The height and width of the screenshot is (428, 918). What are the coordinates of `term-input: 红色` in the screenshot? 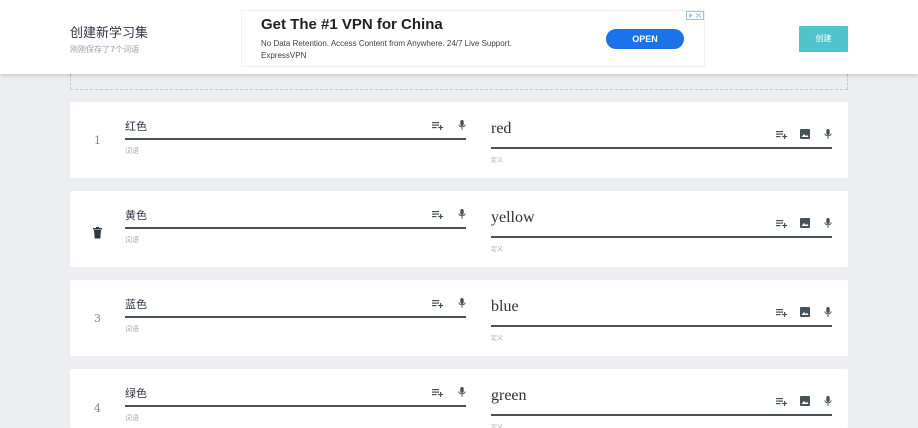 It's located at (136, 126).